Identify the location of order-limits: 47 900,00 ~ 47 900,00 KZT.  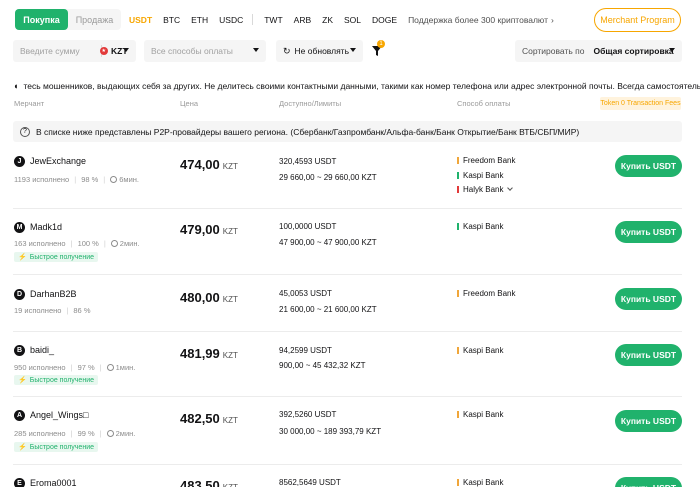
(328, 242).